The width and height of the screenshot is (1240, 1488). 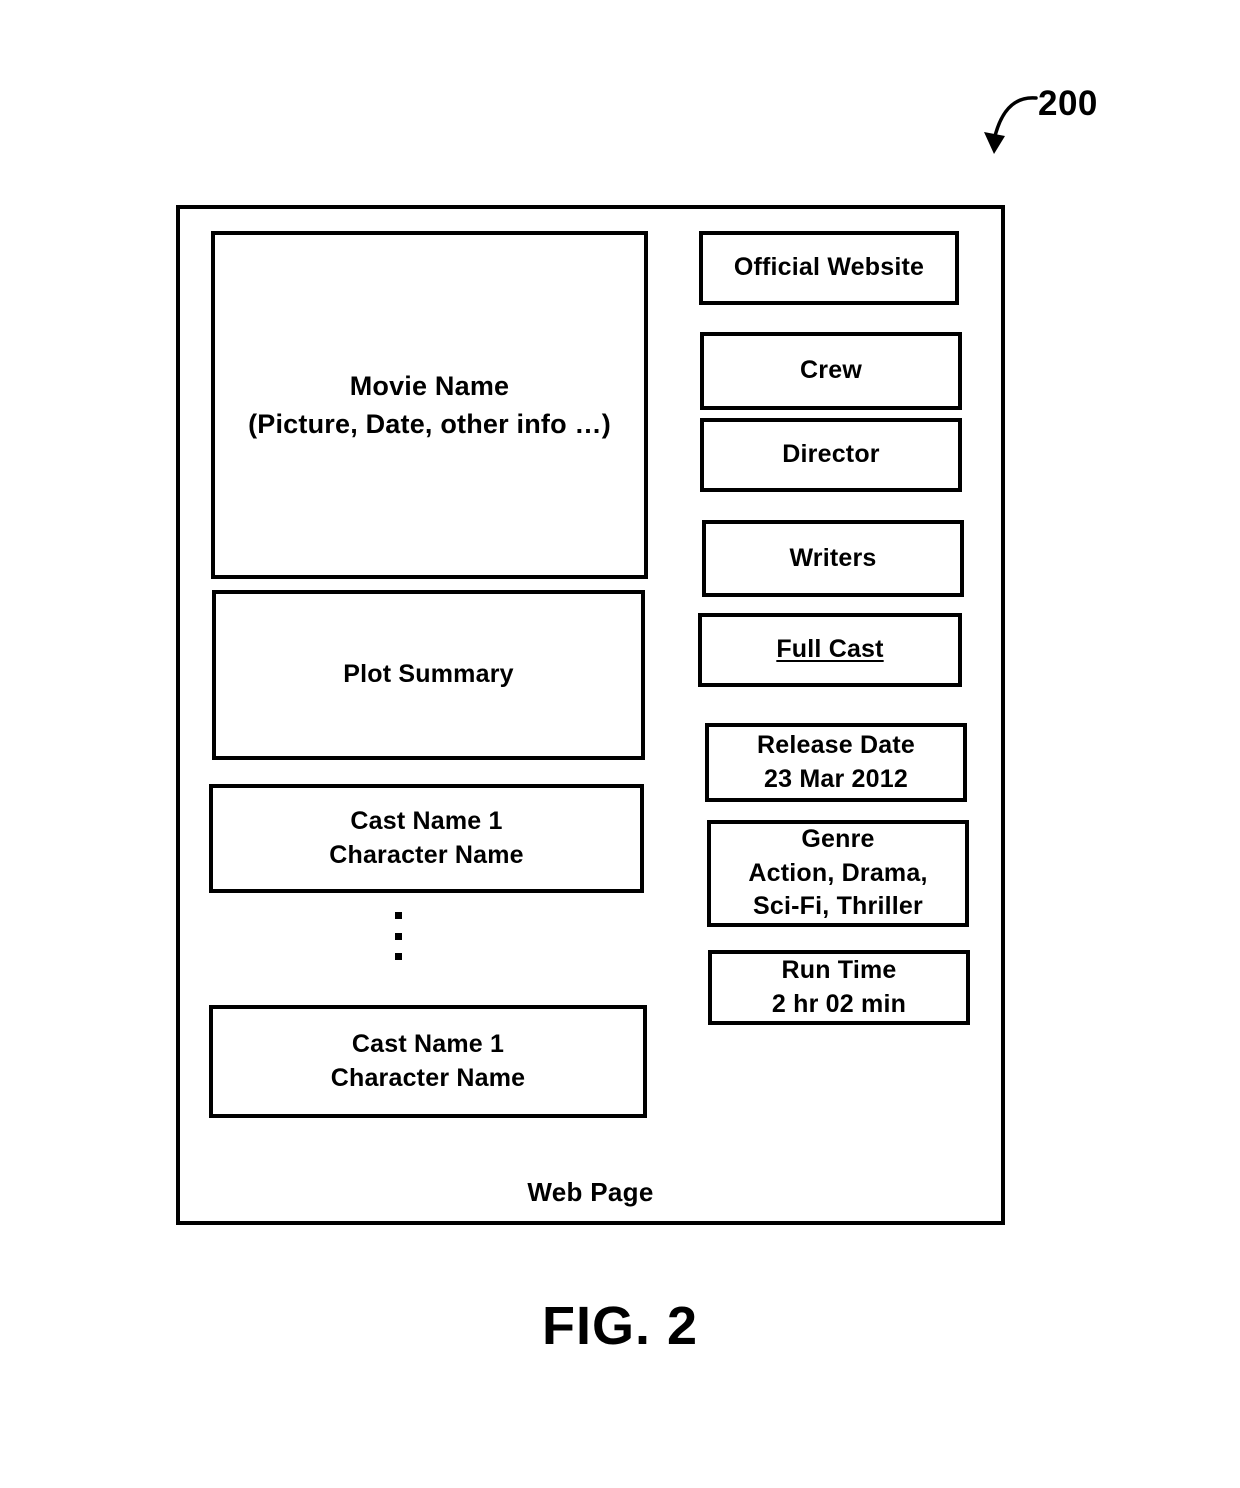 I want to click on writers-link-box: Writers, so click(x=833, y=558).